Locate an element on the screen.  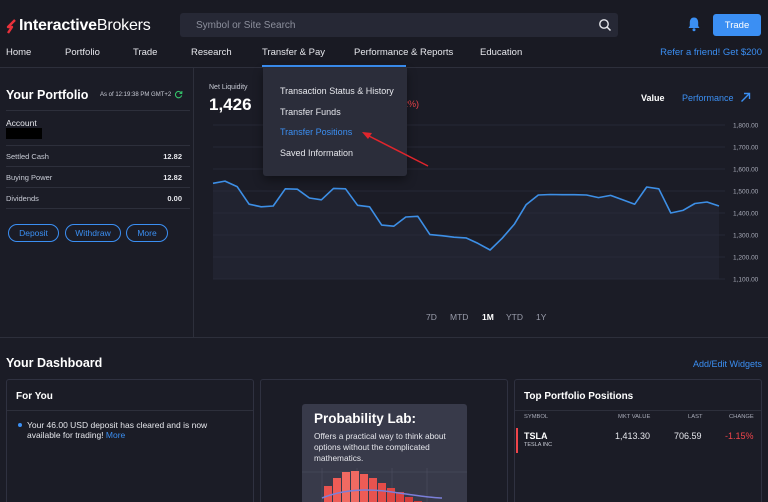
y-tick-label: 1,100.00 is located at coordinates (746, 280).